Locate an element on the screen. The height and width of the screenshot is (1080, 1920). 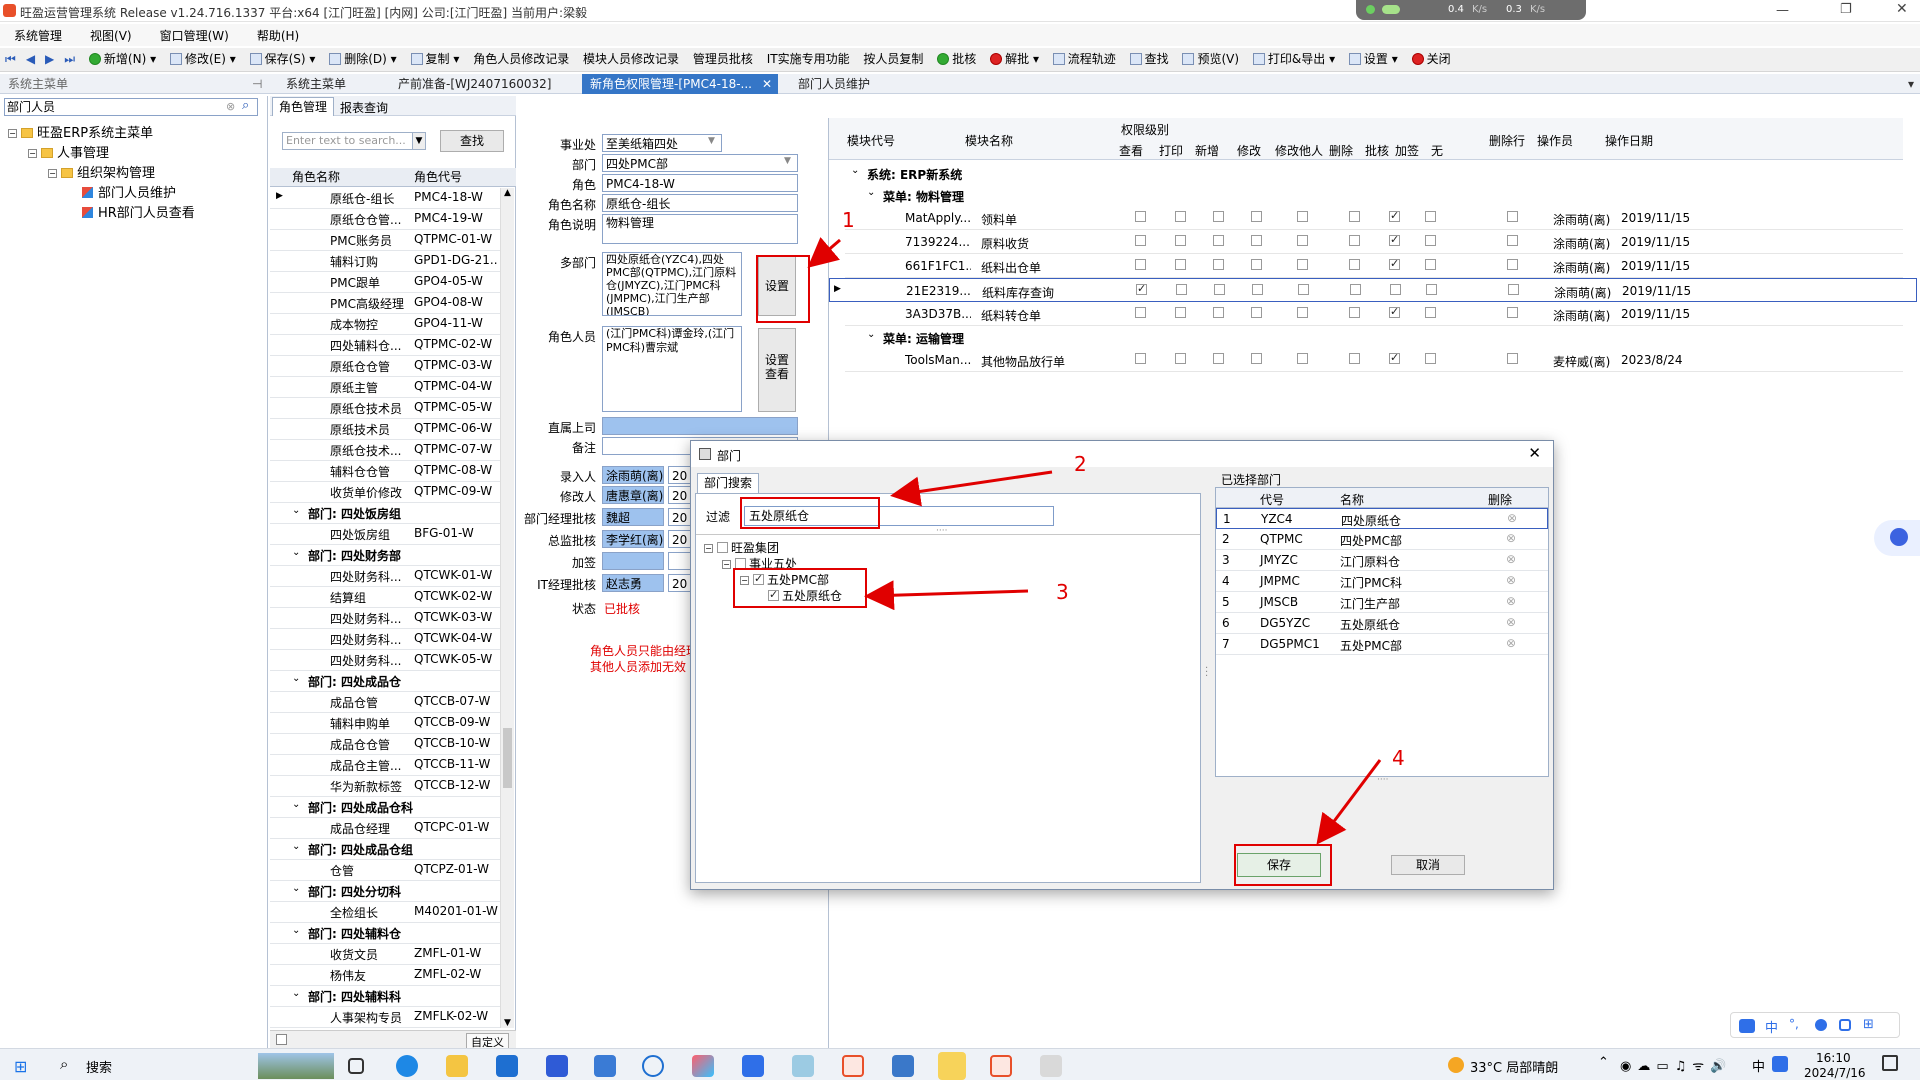
tray-ime-text: 中 is located at coordinates (1758, 1065).